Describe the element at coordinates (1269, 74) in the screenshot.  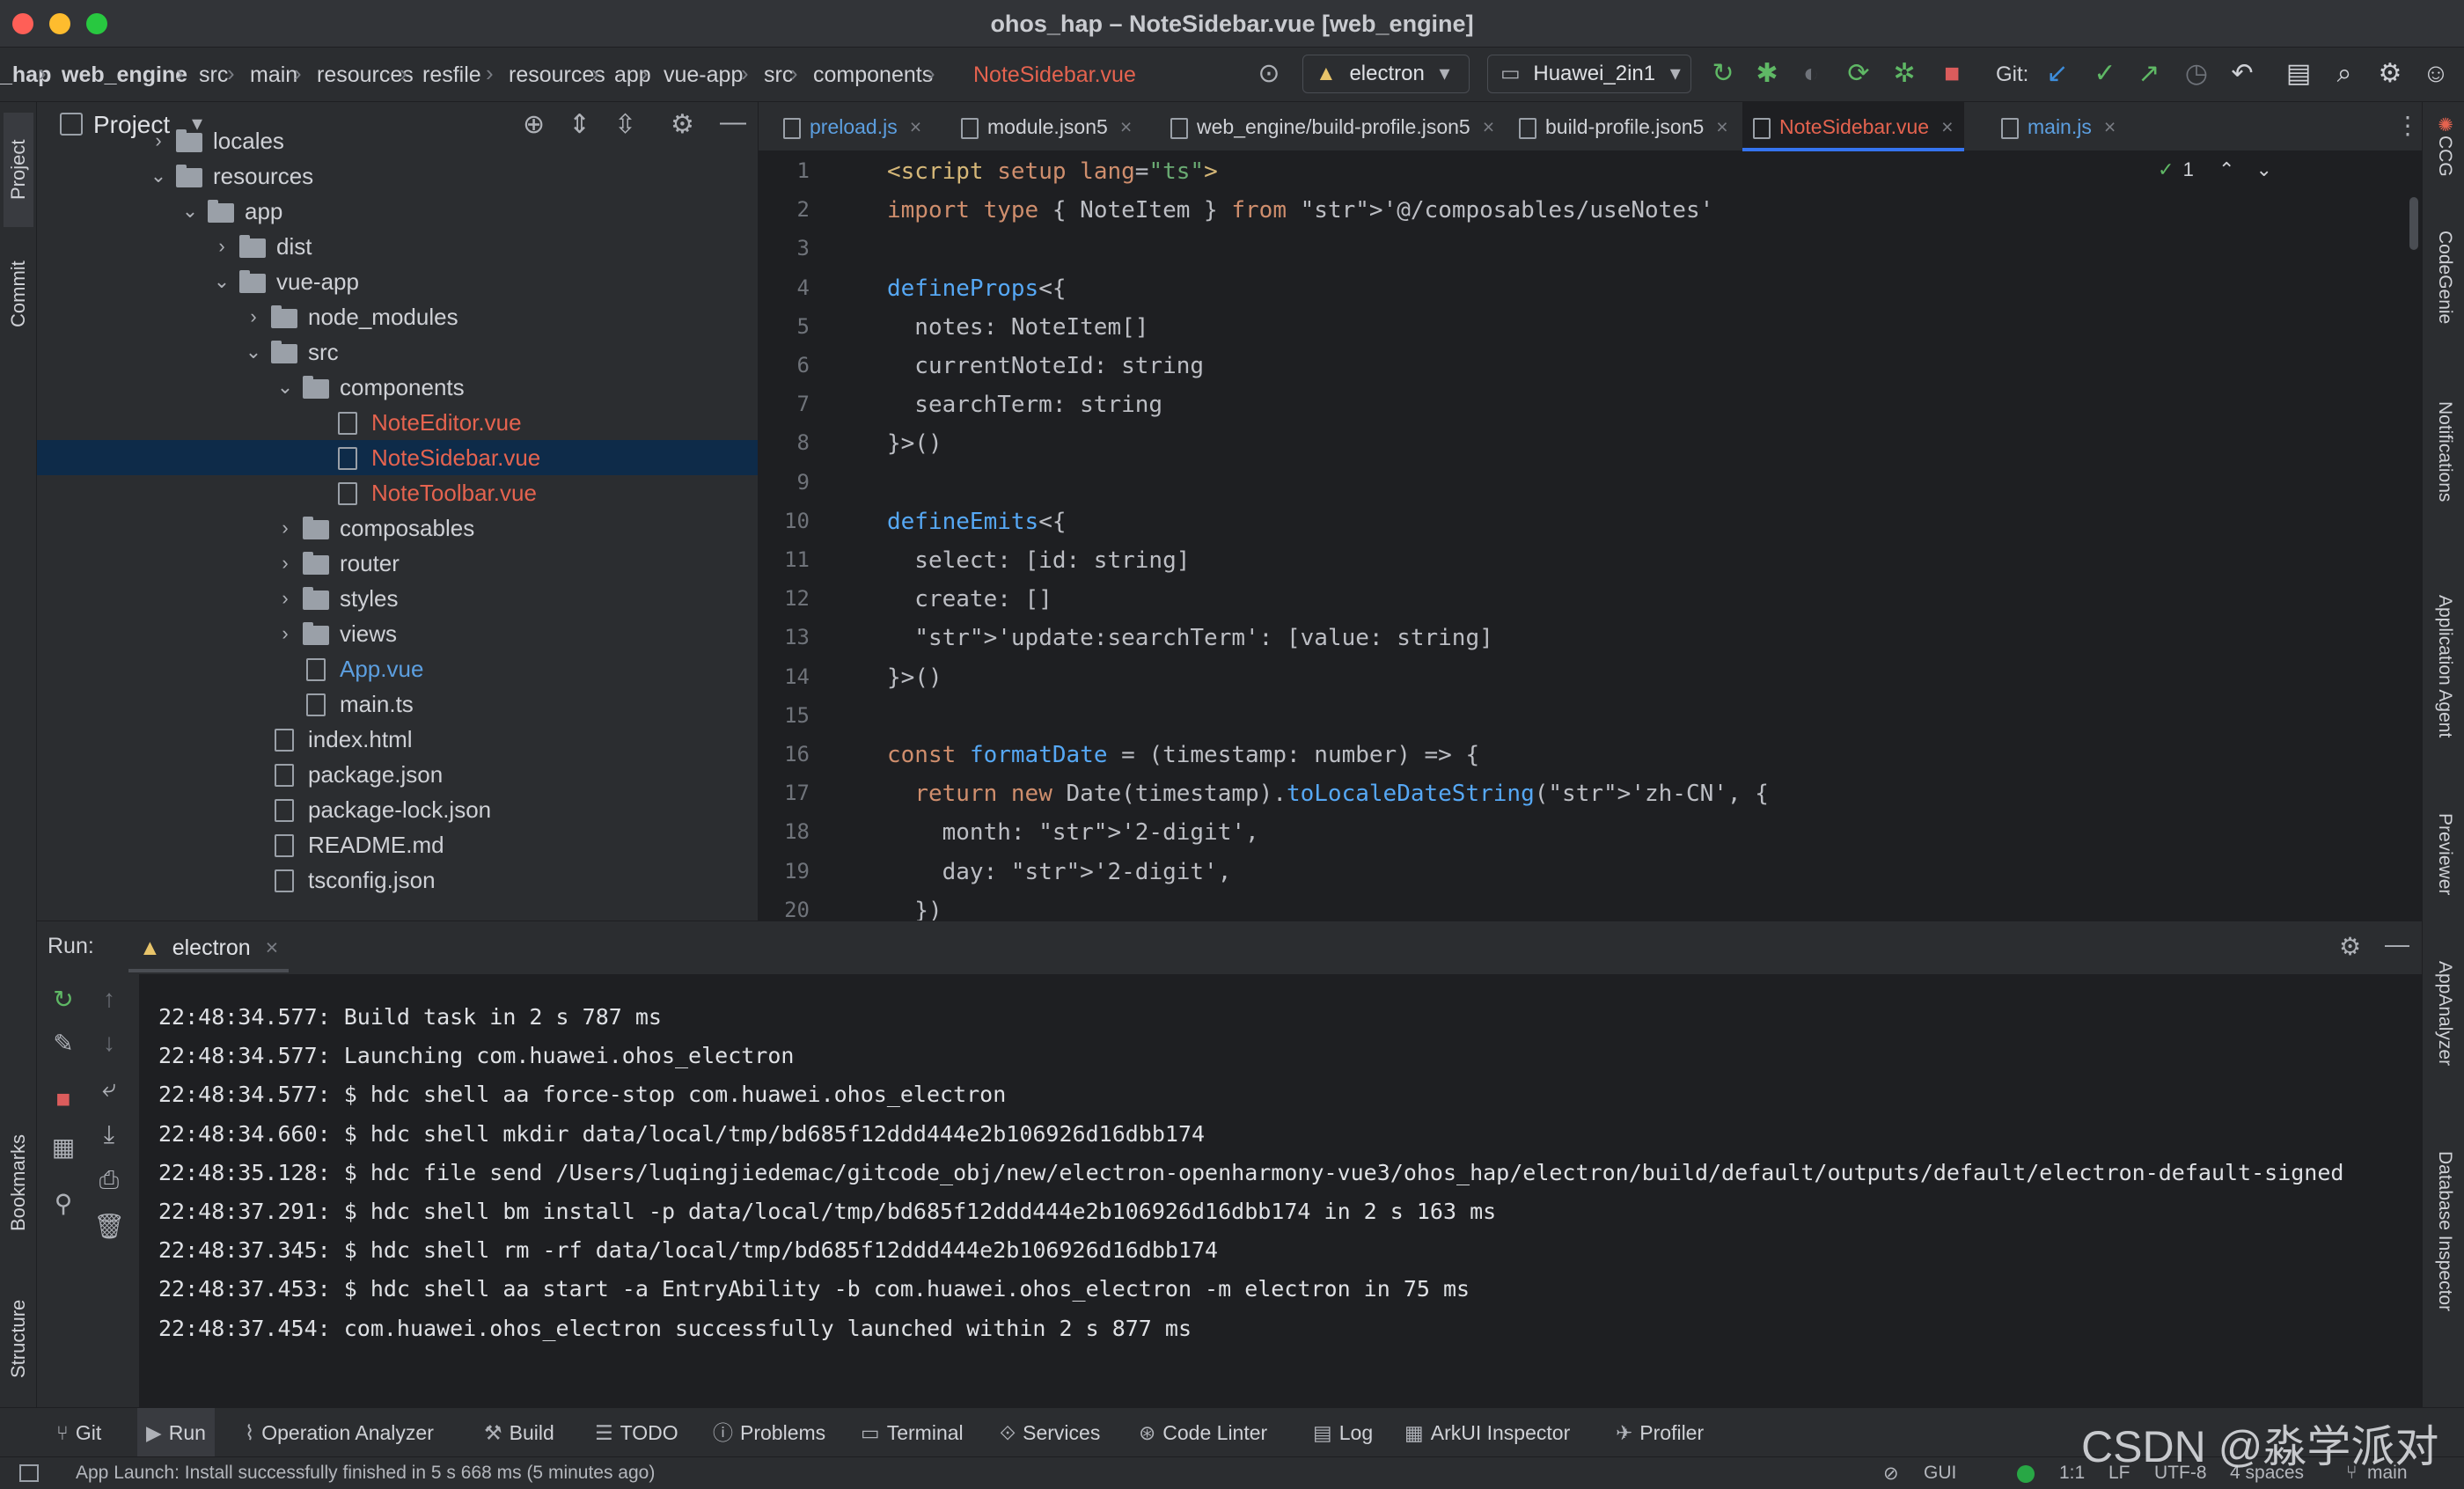
I see `target-icon: ⊙` at that location.